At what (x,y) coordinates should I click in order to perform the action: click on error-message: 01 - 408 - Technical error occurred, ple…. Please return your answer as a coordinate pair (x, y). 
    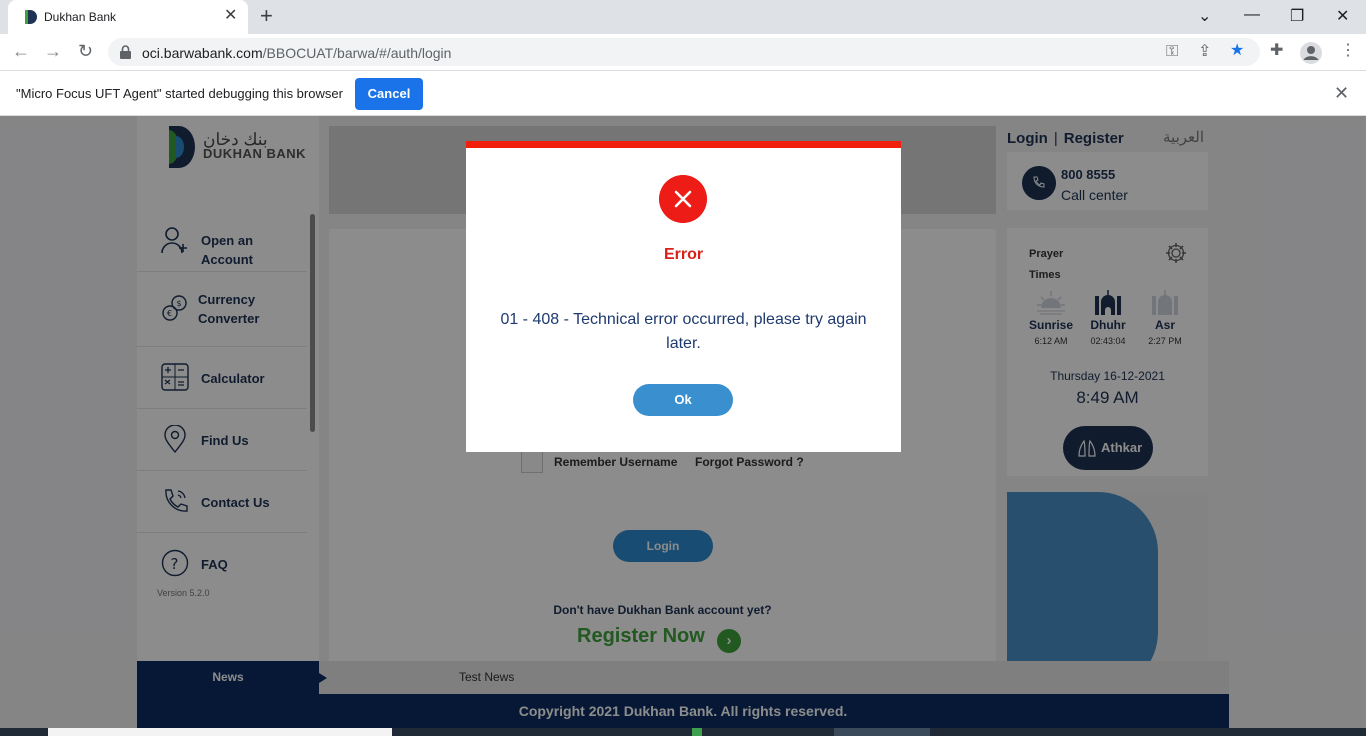
    Looking at the image, I should click on (683, 331).